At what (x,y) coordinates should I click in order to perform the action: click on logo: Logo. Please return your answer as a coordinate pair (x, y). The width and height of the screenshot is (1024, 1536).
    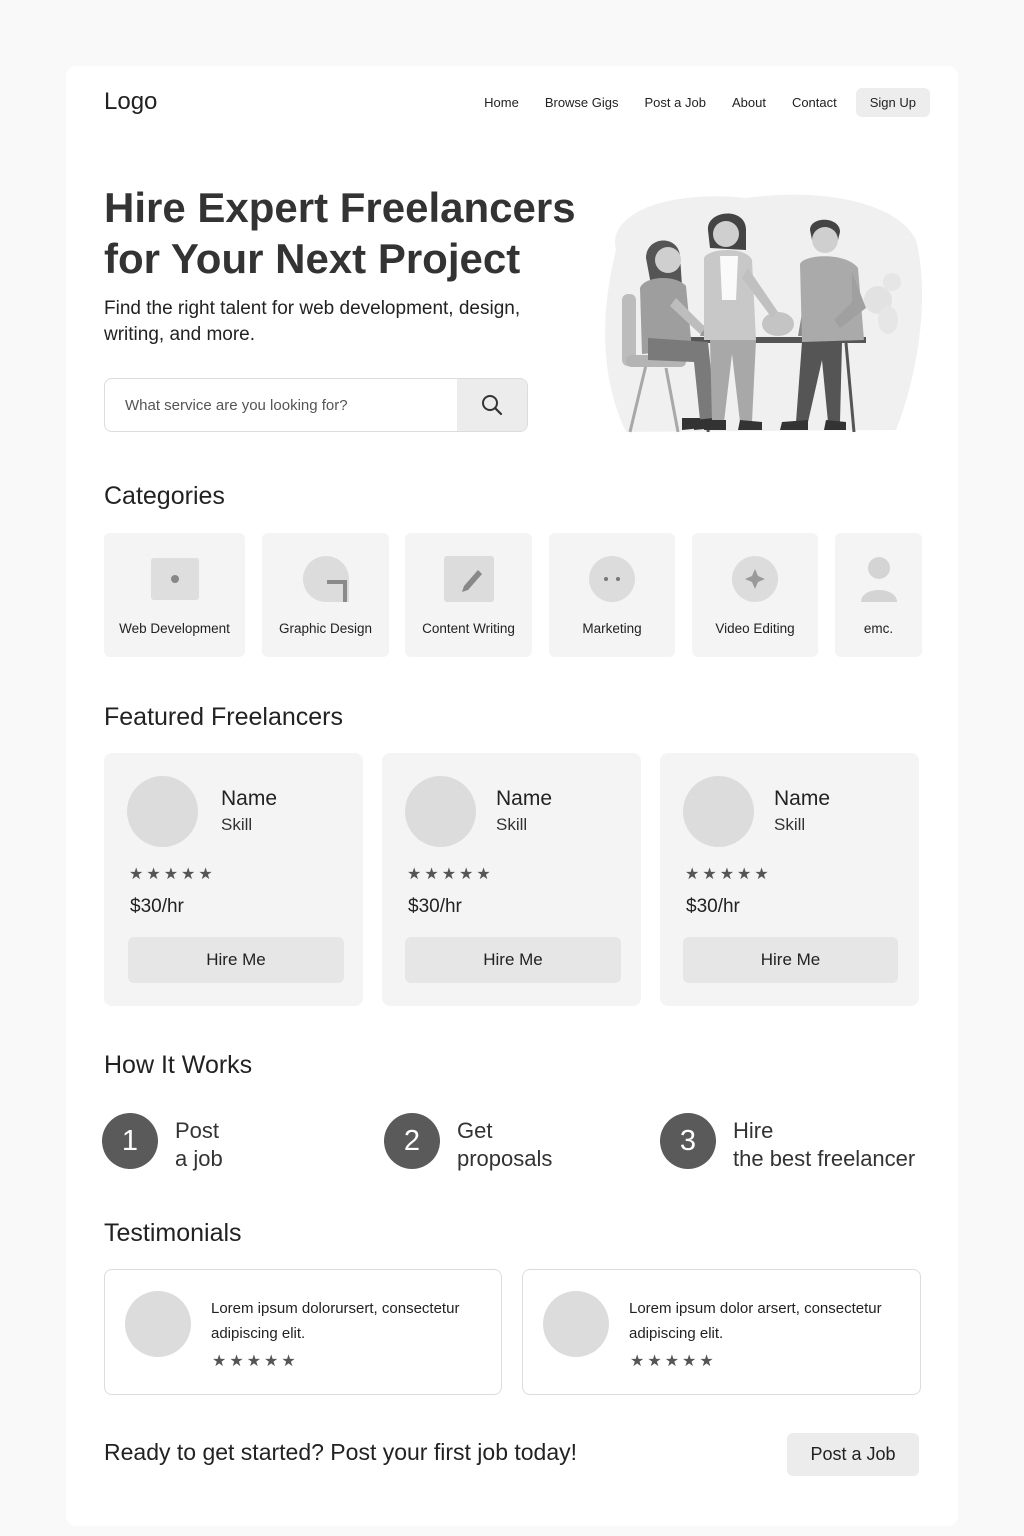
    Looking at the image, I should click on (130, 102).